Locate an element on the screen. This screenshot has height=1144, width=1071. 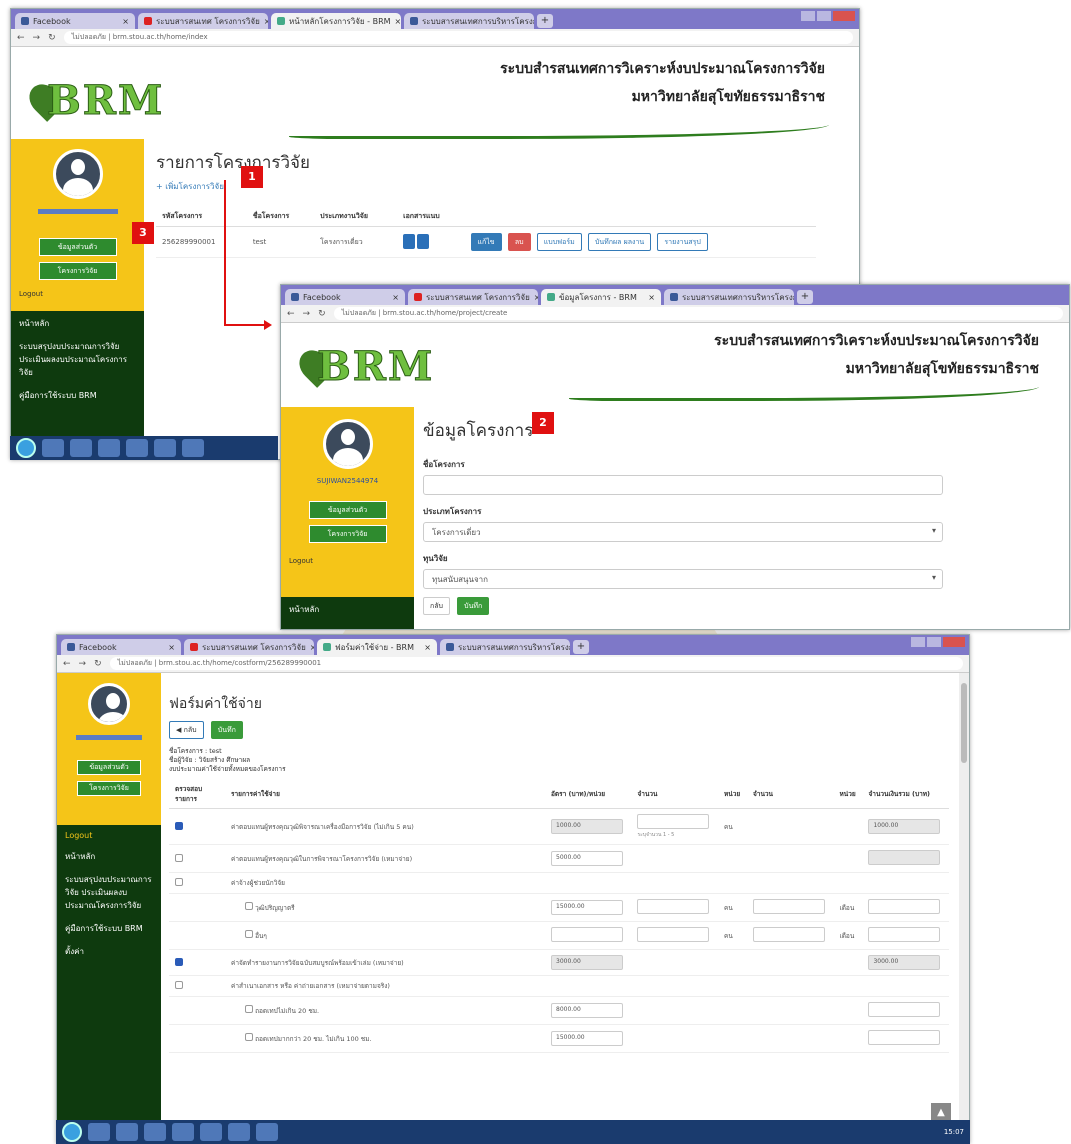
rate-input: 8000.00 is located at coordinates (587, 1010).